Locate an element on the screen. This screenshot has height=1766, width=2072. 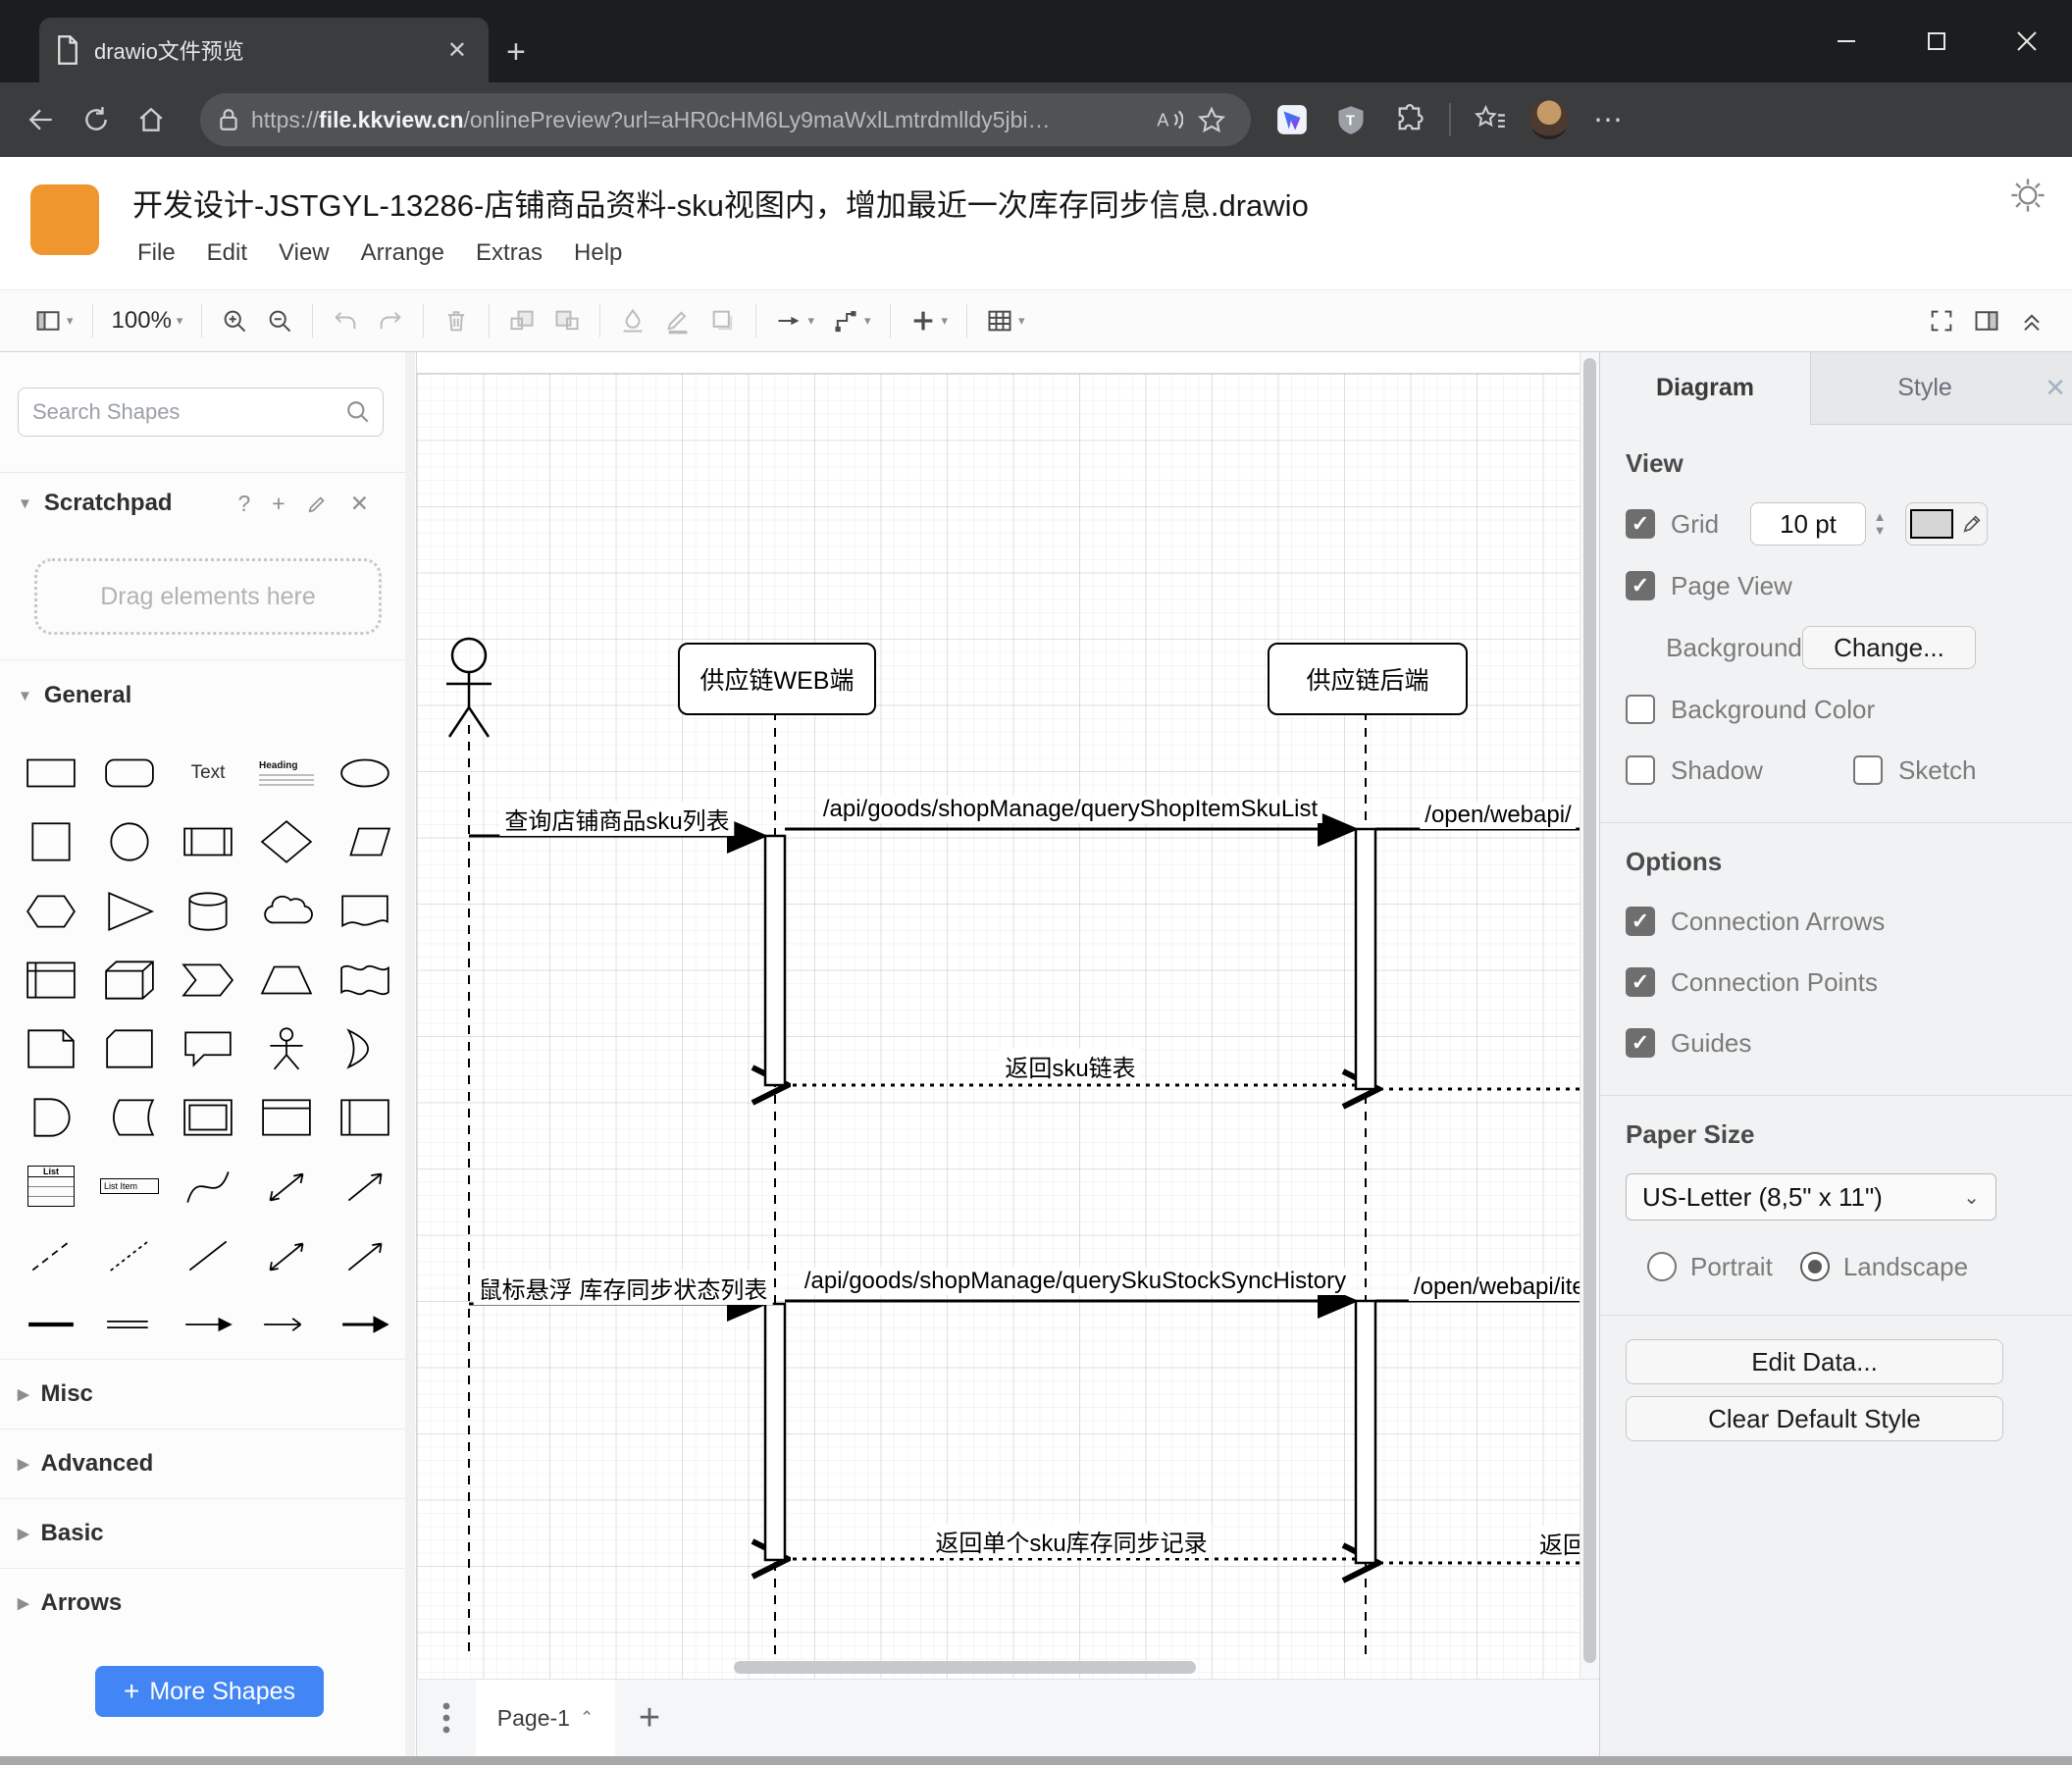
shape-note is located at coordinates (51, 1048).